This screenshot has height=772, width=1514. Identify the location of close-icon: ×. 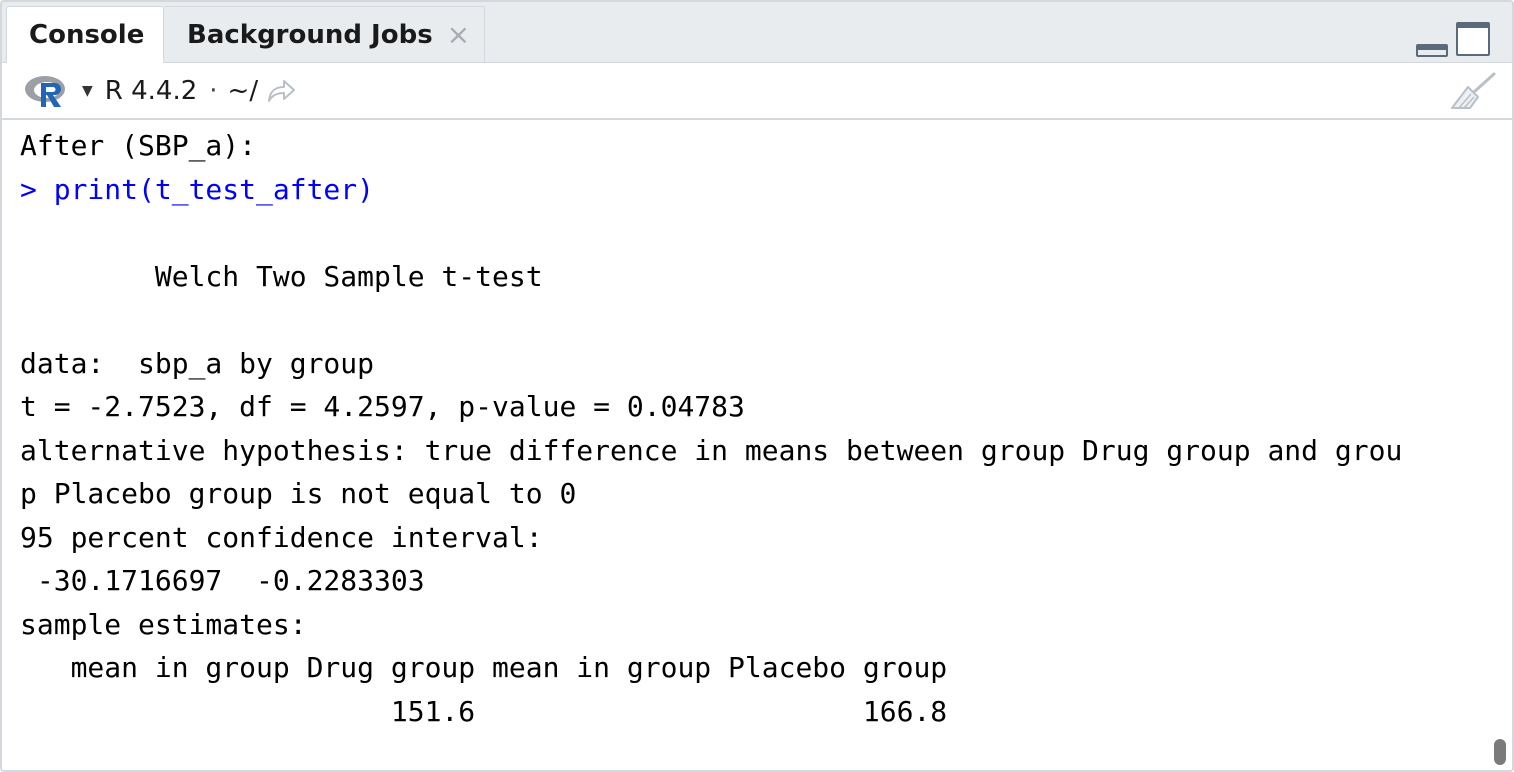
(458, 34).